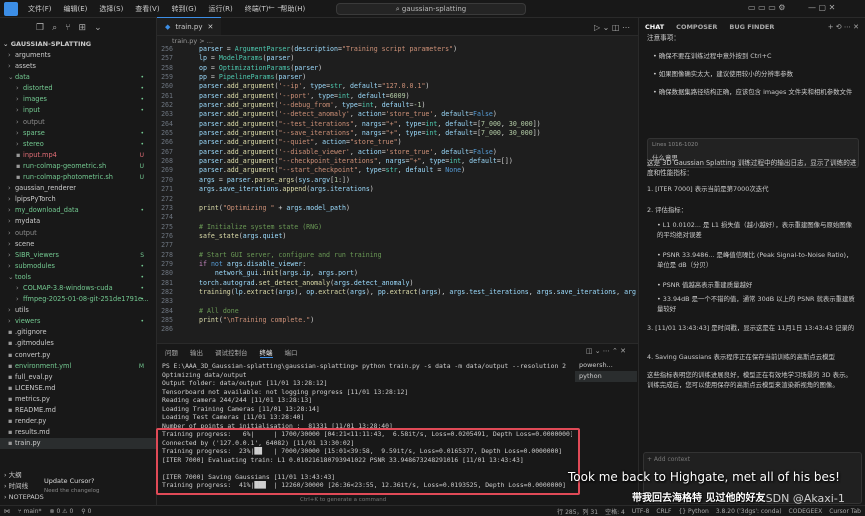 This screenshot has height=516, width=865. Describe the element at coordinates (751, 27) in the screenshot. I see `chat-tab: BUG FINDER` at that location.